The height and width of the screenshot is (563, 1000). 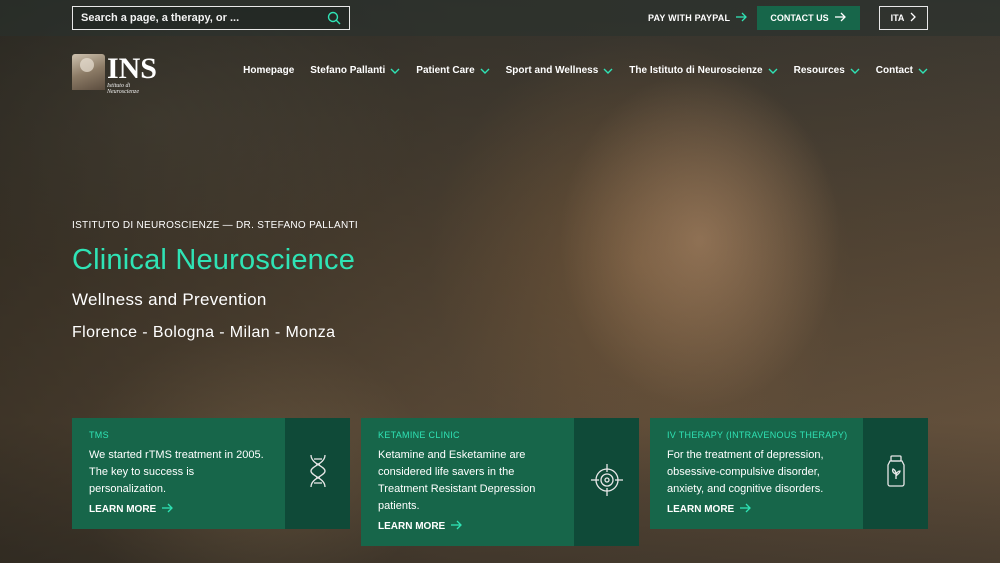 What do you see at coordinates (123, 89) in the screenshot?
I see `logo-subtitle: Istituto di Neuroscienze` at bounding box center [123, 89].